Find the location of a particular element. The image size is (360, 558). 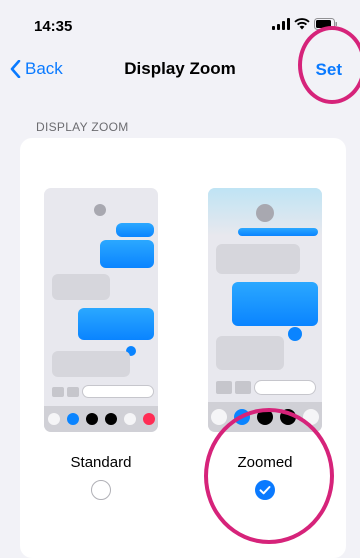

page-title: Display Zoom is located at coordinates (180, 68).